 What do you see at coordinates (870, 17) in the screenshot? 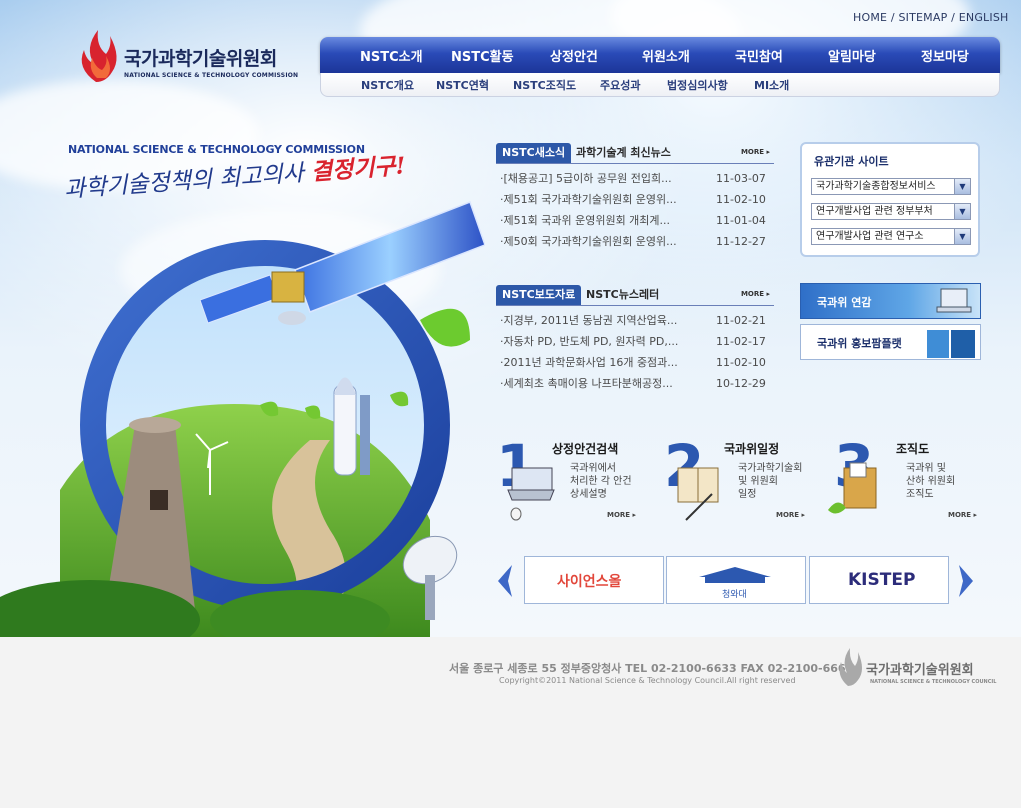
I see `home-link: HOME` at bounding box center [870, 17].